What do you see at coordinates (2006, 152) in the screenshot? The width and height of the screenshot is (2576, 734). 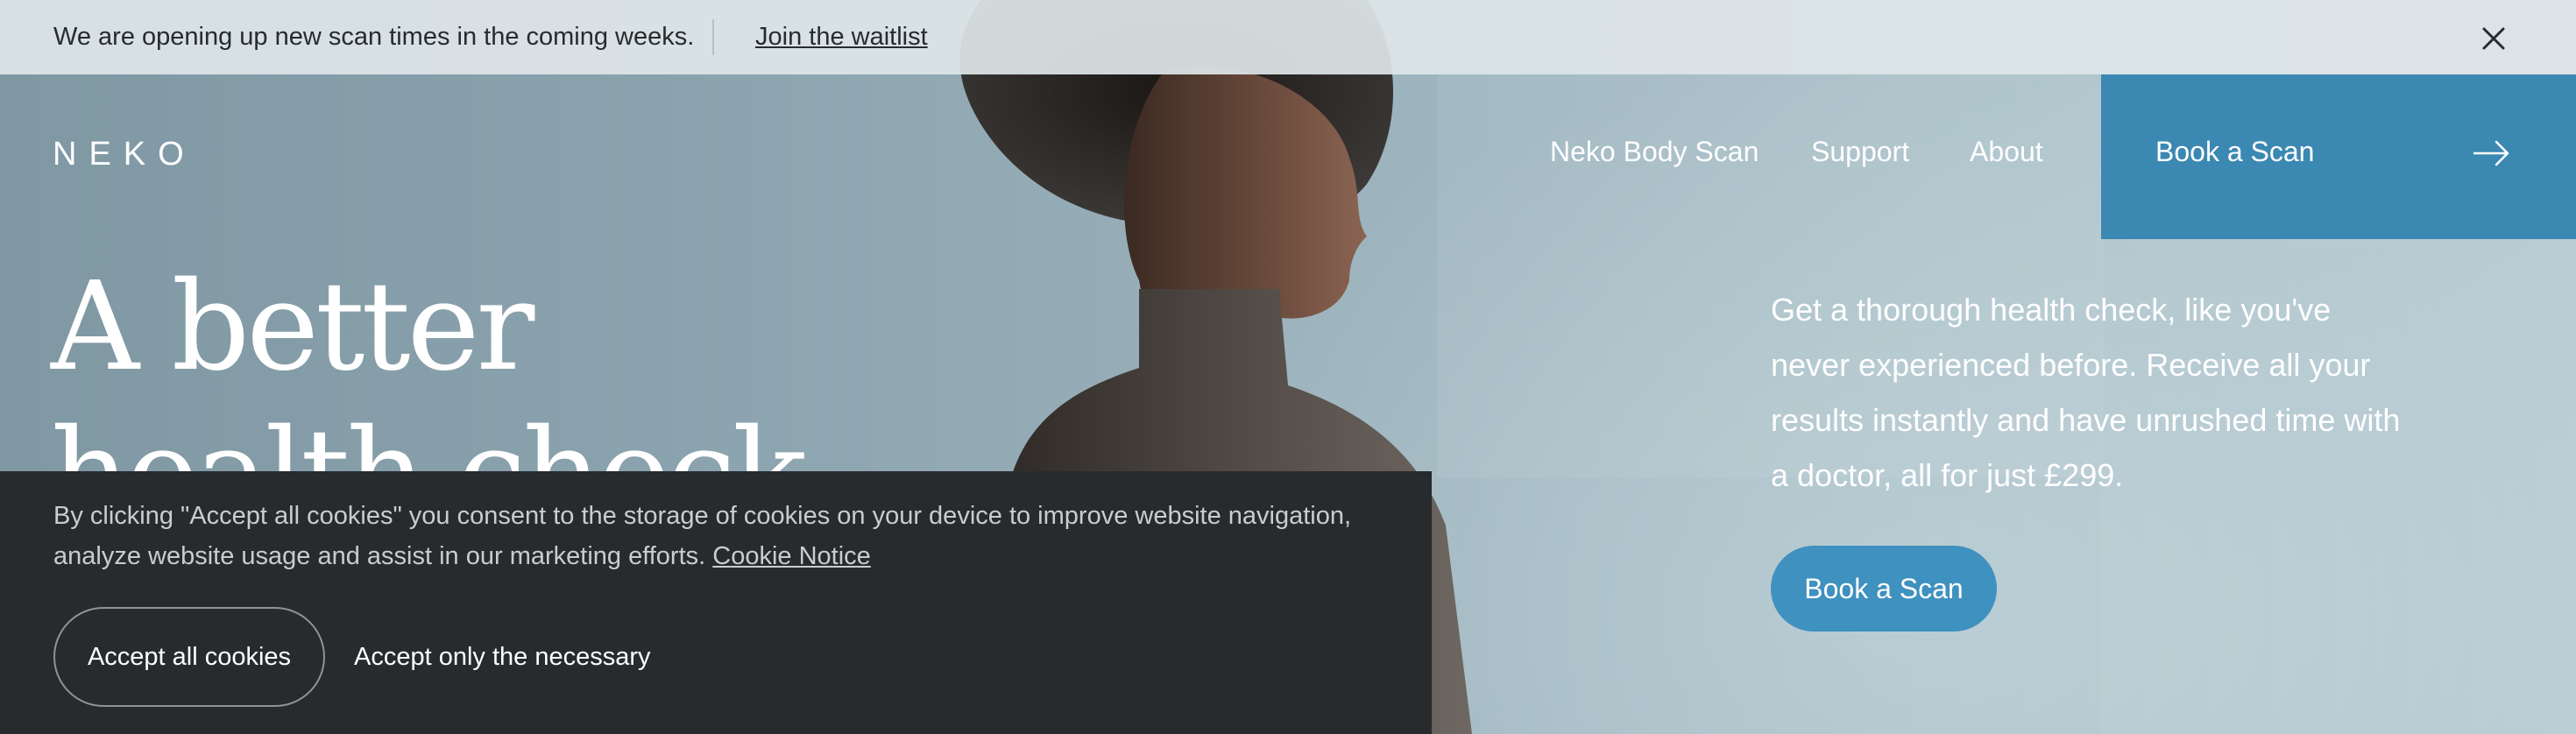 I see `nav-item-about: About` at bounding box center [2006, 152].